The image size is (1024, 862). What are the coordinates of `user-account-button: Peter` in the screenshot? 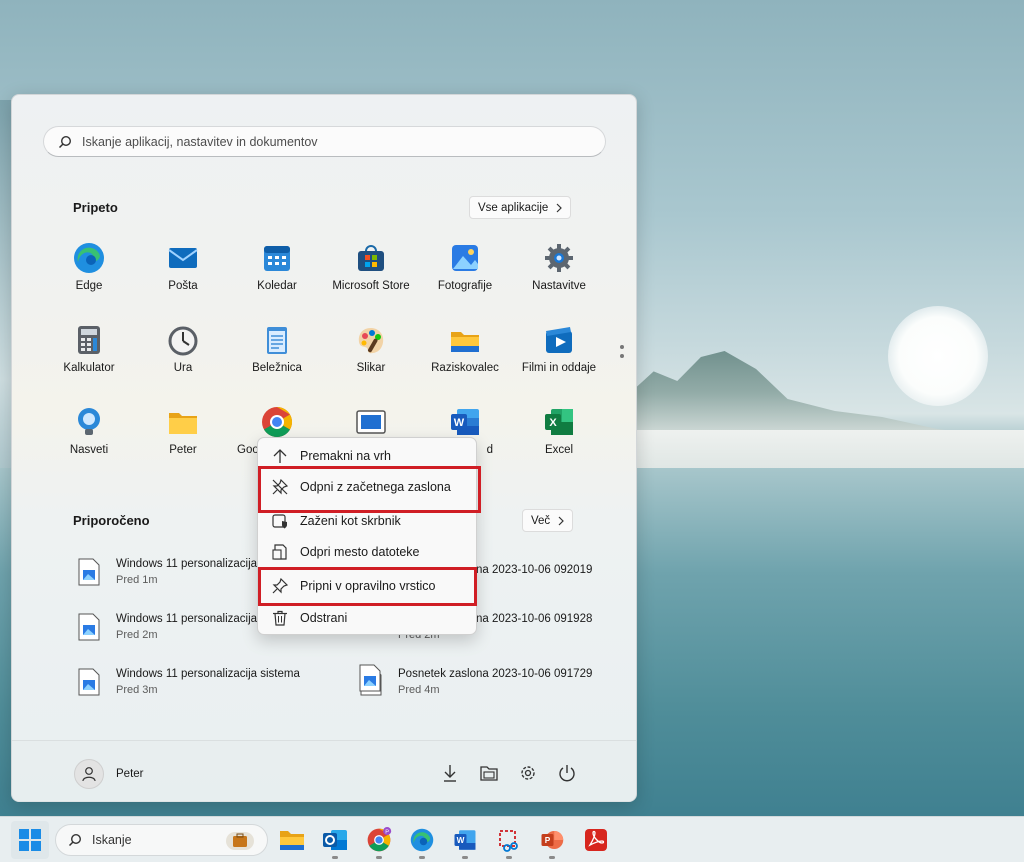 It's located at (109, 774).